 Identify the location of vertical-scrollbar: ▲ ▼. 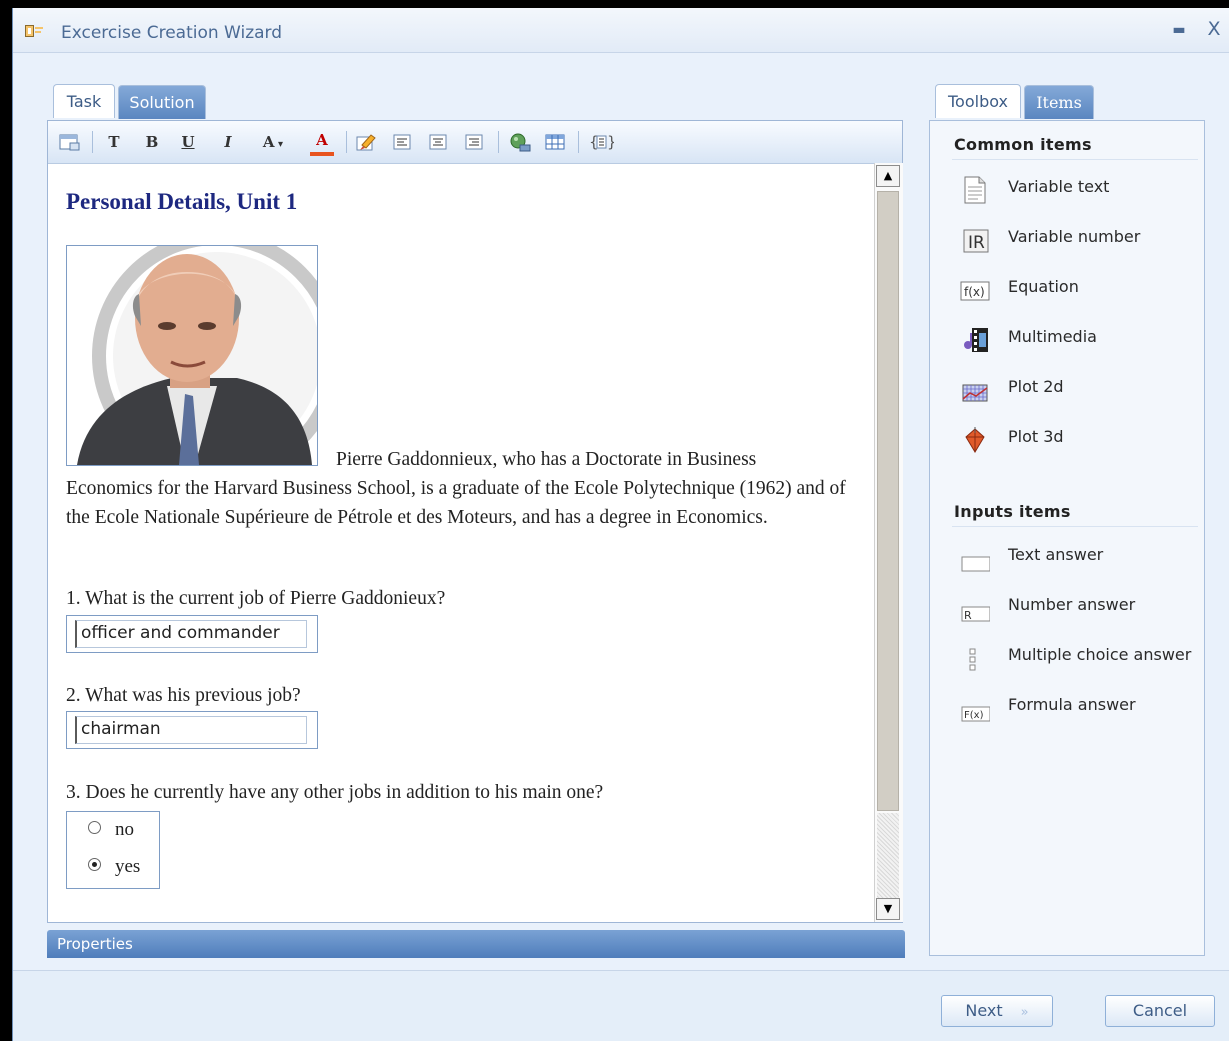
(888, 542).